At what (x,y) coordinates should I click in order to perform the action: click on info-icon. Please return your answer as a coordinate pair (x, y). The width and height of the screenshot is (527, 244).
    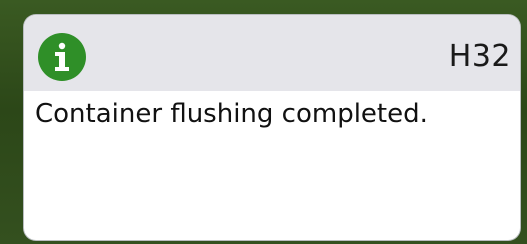
    Looking at the image, I should click on (62, 57).